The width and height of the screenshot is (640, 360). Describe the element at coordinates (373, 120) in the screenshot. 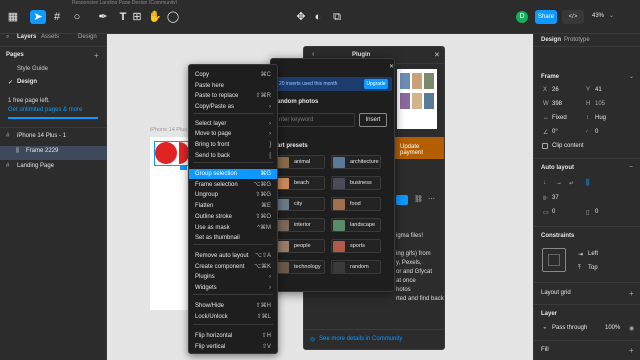

I see `insert-button: Insert` at that location.